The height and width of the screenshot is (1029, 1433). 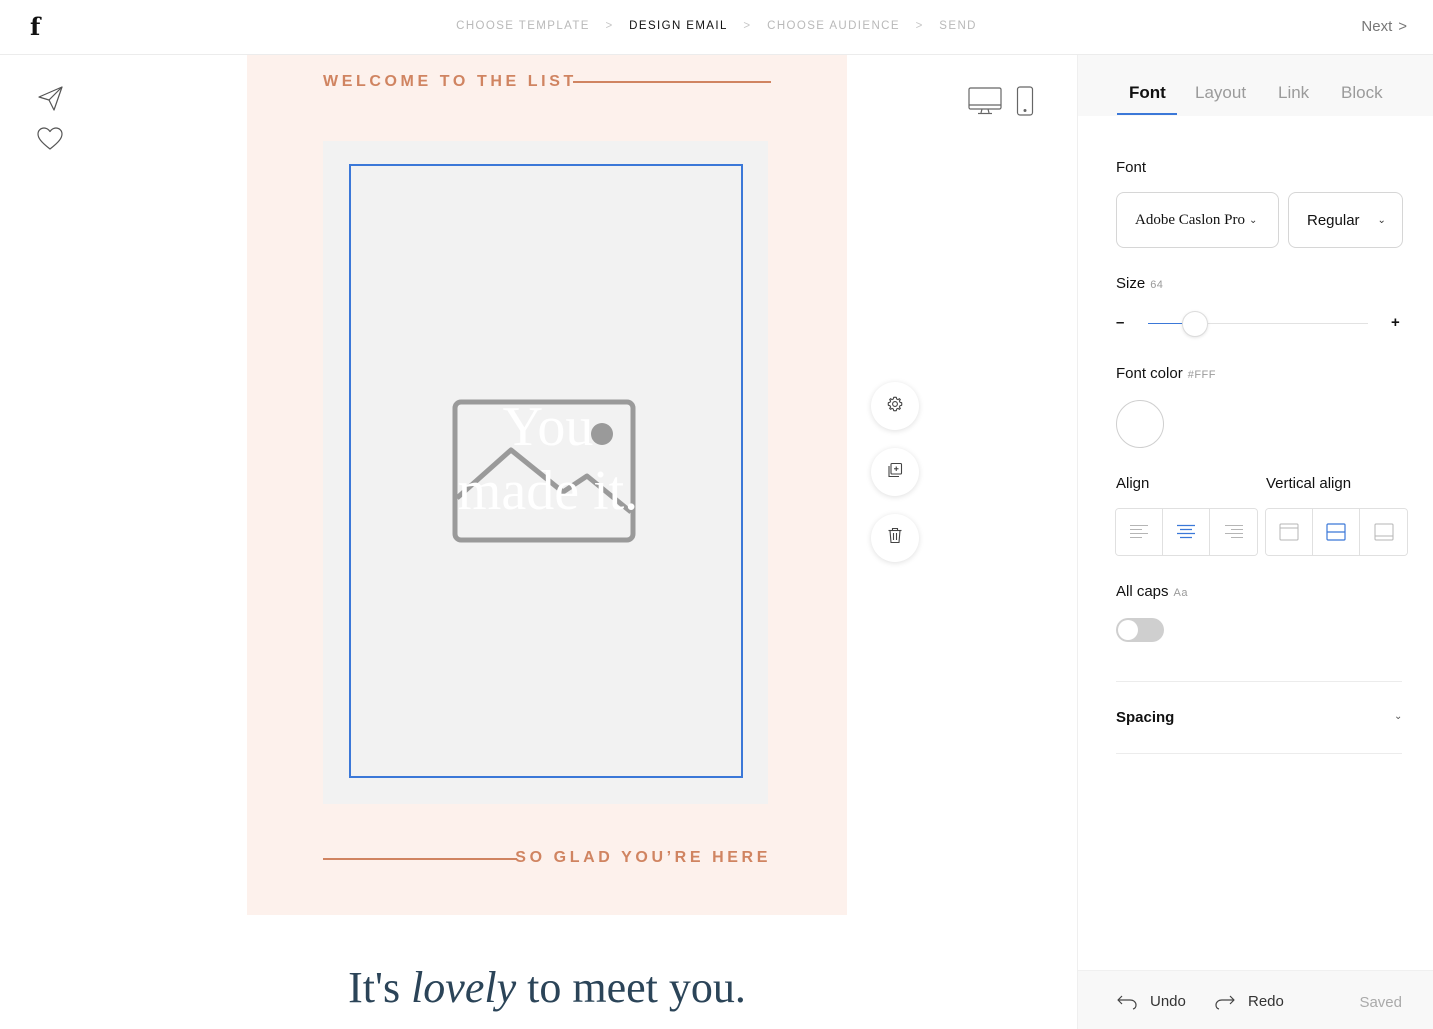 I want to click on tab-font: Font, so click(x=1147, y=93).